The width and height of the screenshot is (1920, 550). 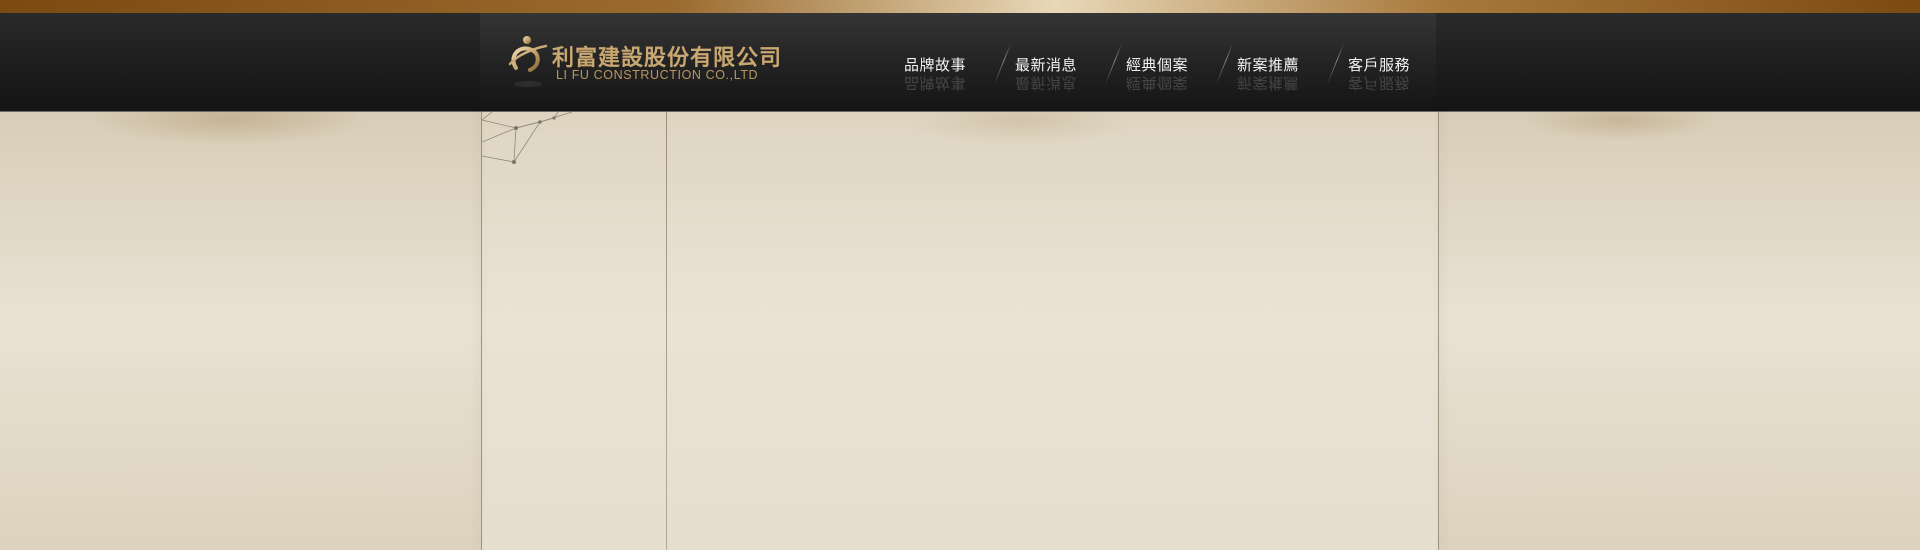 What do you see at coordinates (1438, 331) in the screenshot?
I see `content-right-border` at bounding box center [1438, 331].